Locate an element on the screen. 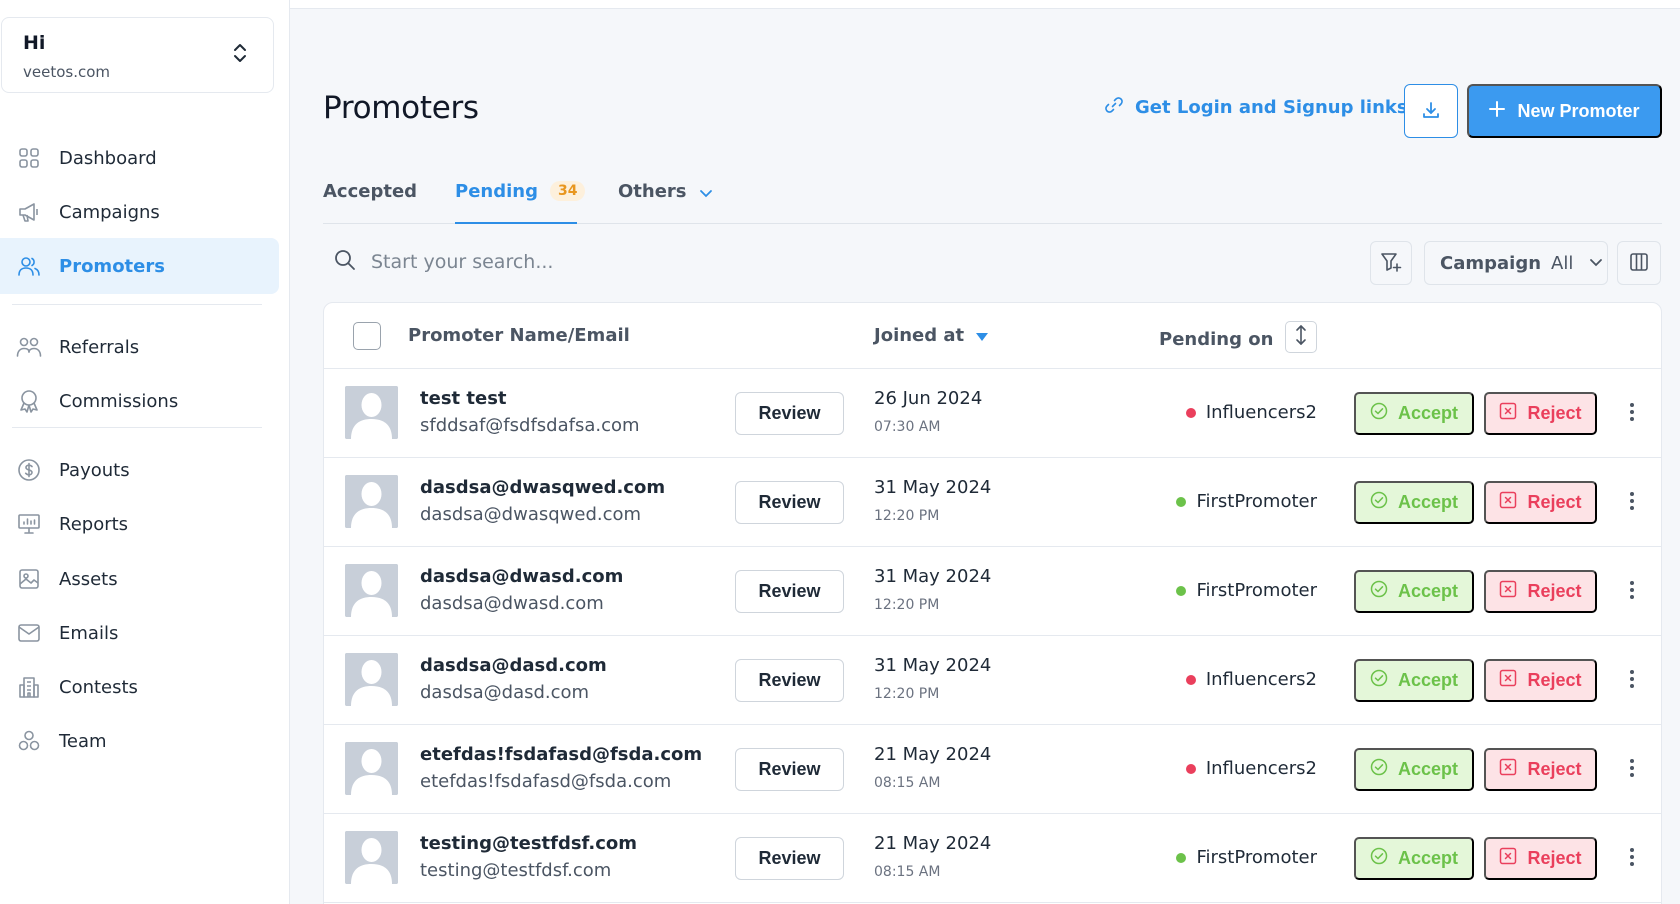 The image size is (1680, 904). columns-button is located at coordinates (1639, 263).